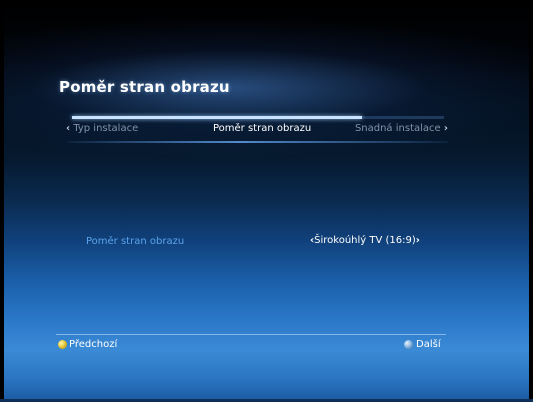  Describe the element at coordinates (408, 344) in the screenshot. I see `blue-key-icon` at that location.